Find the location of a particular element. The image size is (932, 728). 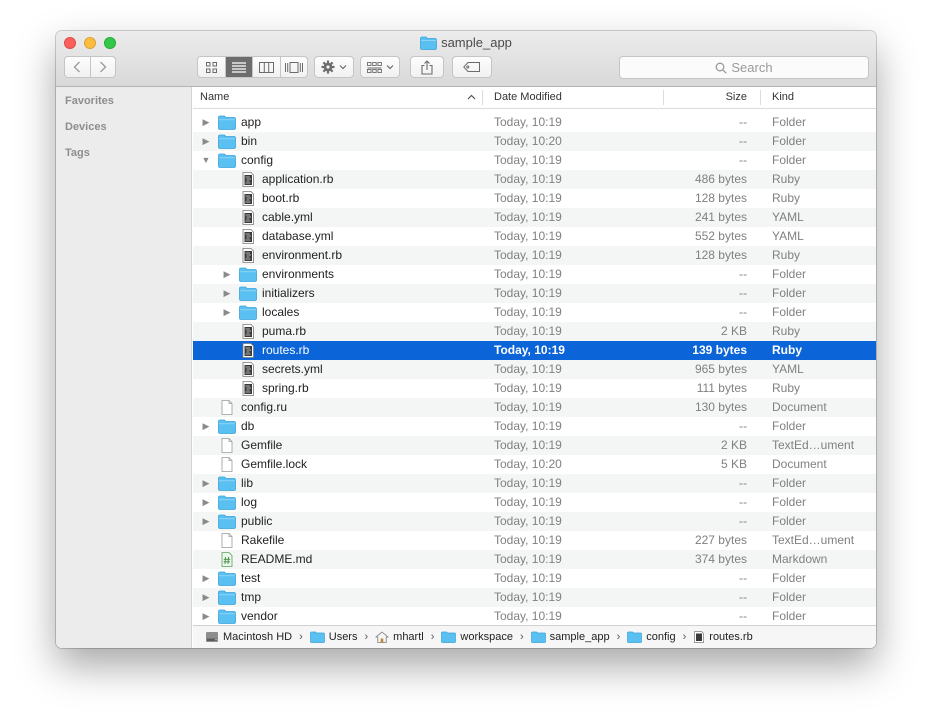

table-row: ▶ lib Today, 10:19 -- Folder is located at coordinates (534, 483).